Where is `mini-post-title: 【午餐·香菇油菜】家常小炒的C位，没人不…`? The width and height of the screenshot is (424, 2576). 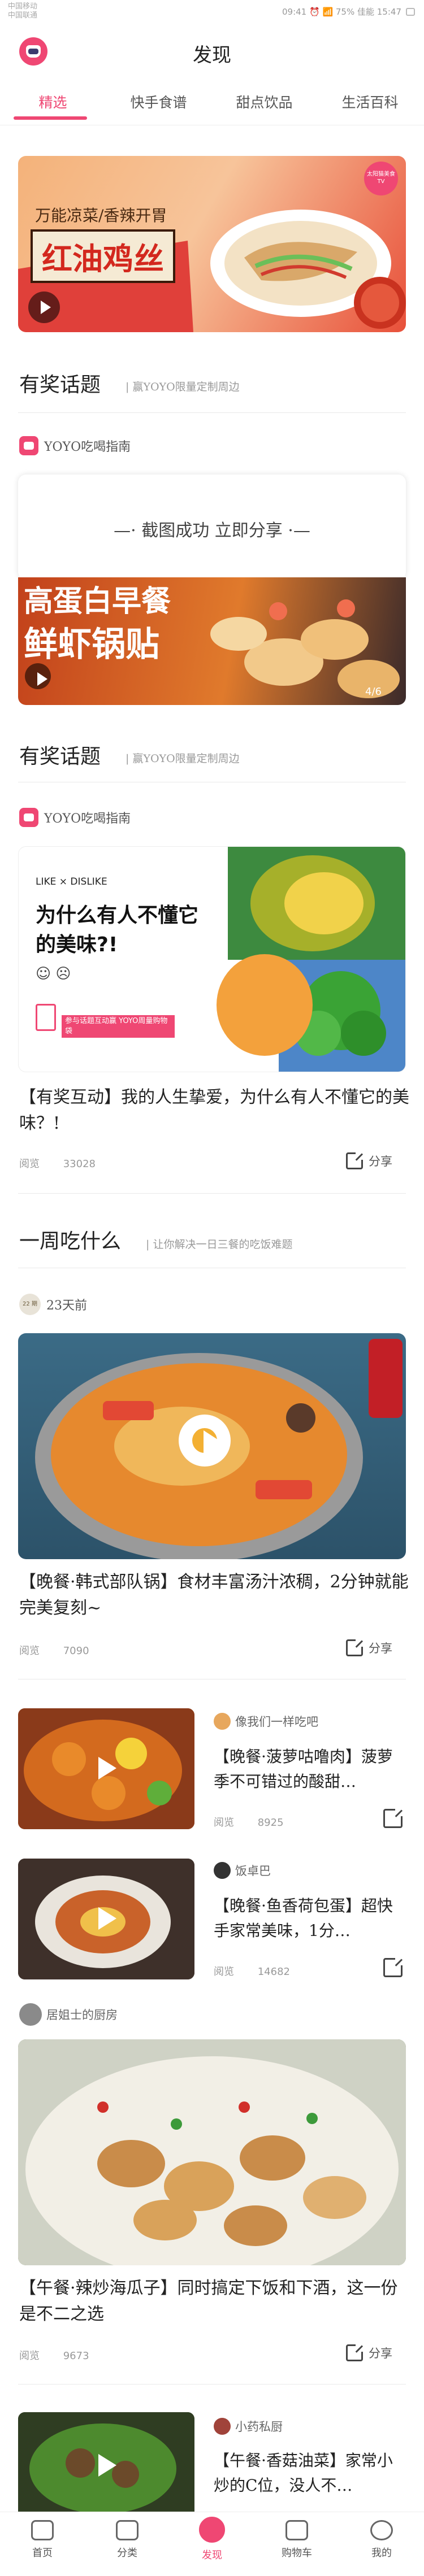 mini-post-title: 【午餐·香菇油菜】家常小炒的C位，没人不… is located at coordinates (310, 2473).